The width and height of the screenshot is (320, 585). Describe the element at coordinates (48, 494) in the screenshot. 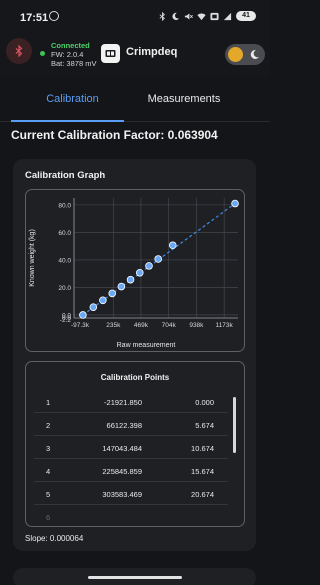

I see `point-index: 5` at that location.